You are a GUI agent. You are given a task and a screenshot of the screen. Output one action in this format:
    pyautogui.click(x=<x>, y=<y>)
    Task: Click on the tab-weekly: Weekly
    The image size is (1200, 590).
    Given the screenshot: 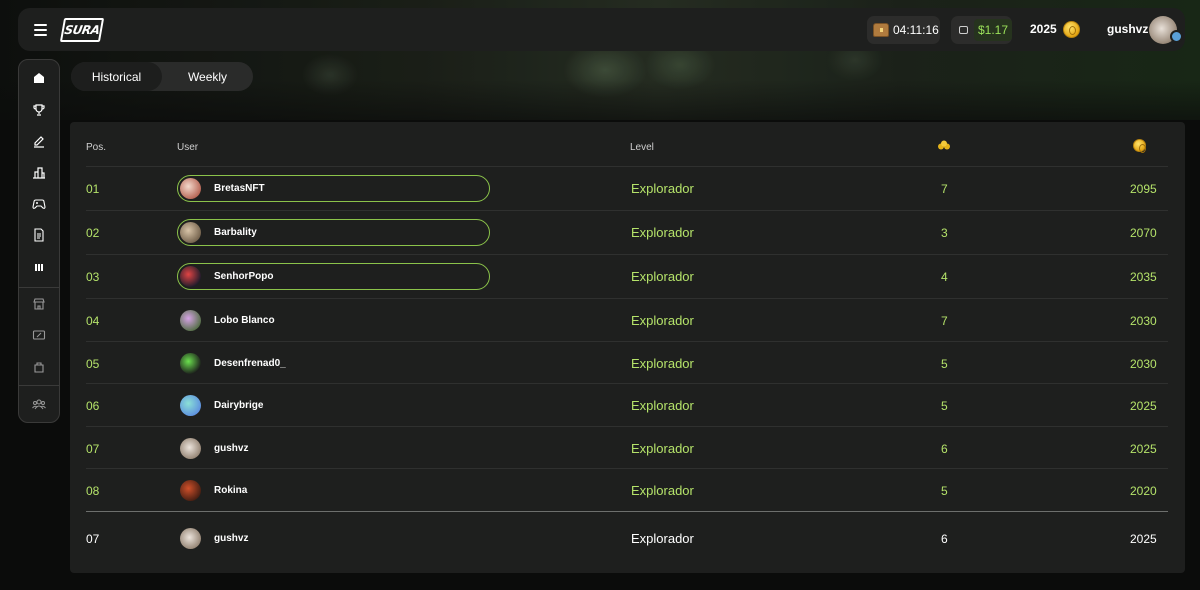 What is the action you would take?
    pyautogui.click(x=207, y=76)
    